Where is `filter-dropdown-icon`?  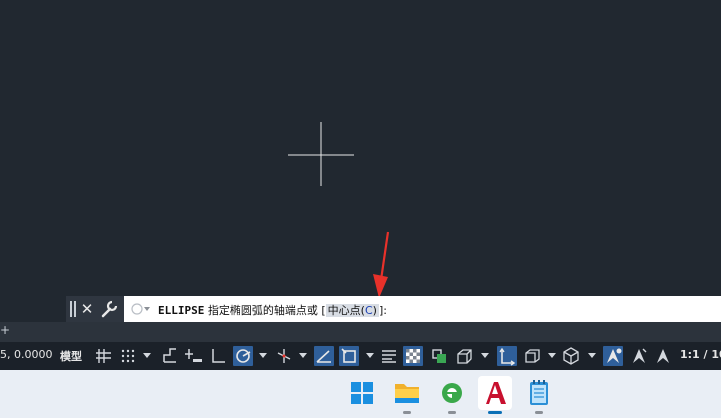 filter-dropdown-icon is located at coordinates (552, 355).